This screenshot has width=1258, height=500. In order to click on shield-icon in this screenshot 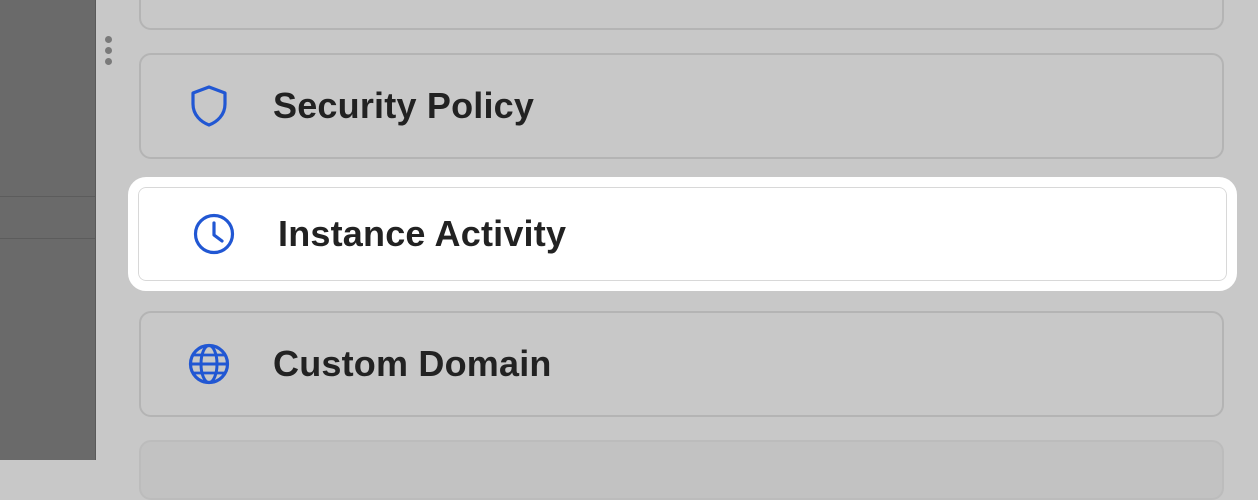, I will do `click(209, 106)`.